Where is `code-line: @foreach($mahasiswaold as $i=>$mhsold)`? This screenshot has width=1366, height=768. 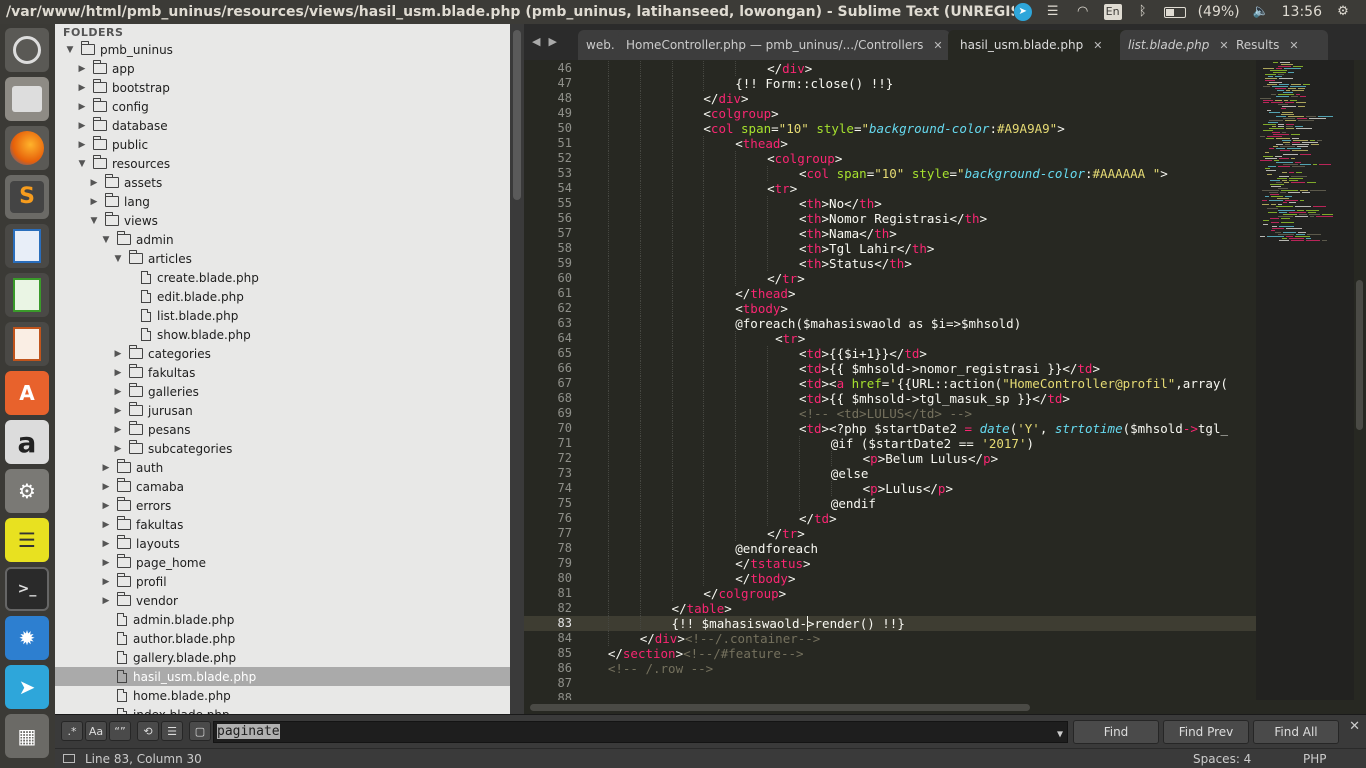
code-line: @foreach($mahasiswaold as $i=>$mhsold) is located at coordinates (878, 323).